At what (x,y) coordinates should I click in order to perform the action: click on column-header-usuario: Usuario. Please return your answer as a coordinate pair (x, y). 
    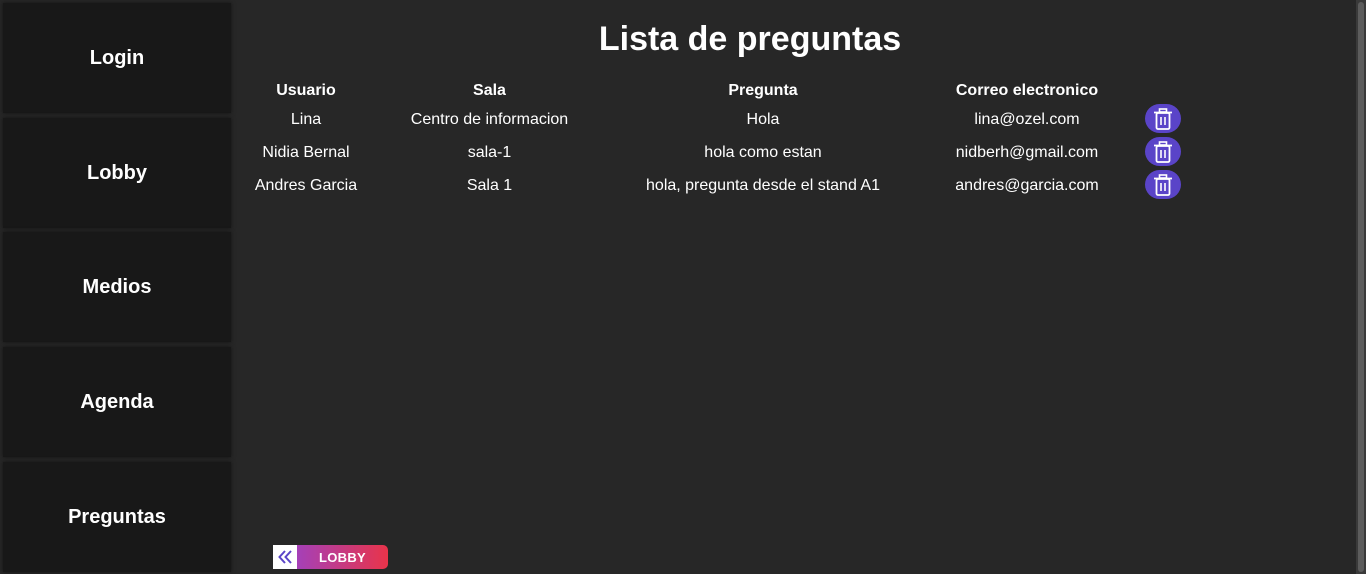
    Looking at the image, I should click on (306, 90).